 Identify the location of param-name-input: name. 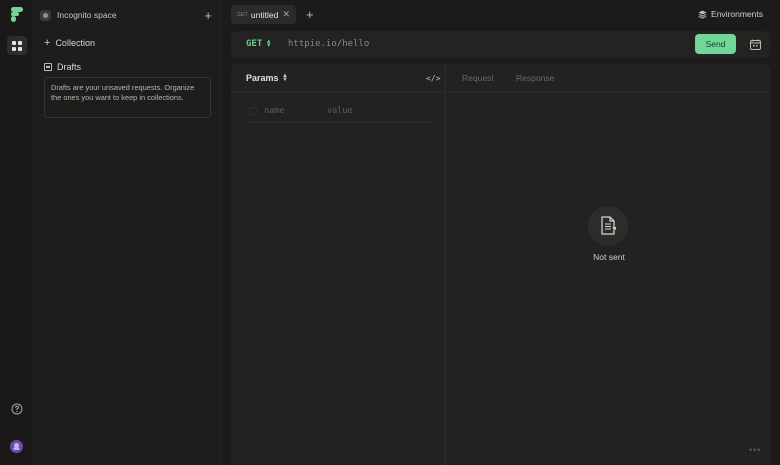
(274, 111).